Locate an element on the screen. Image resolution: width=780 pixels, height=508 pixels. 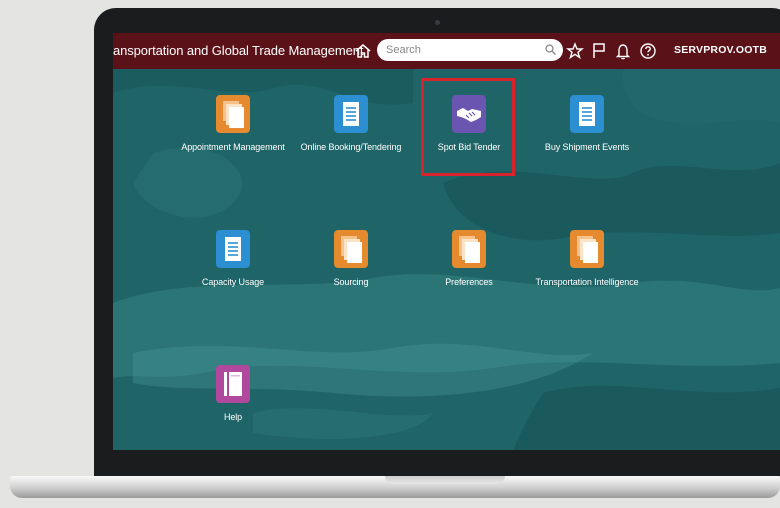
search-input is located at coordinates (461, 50).